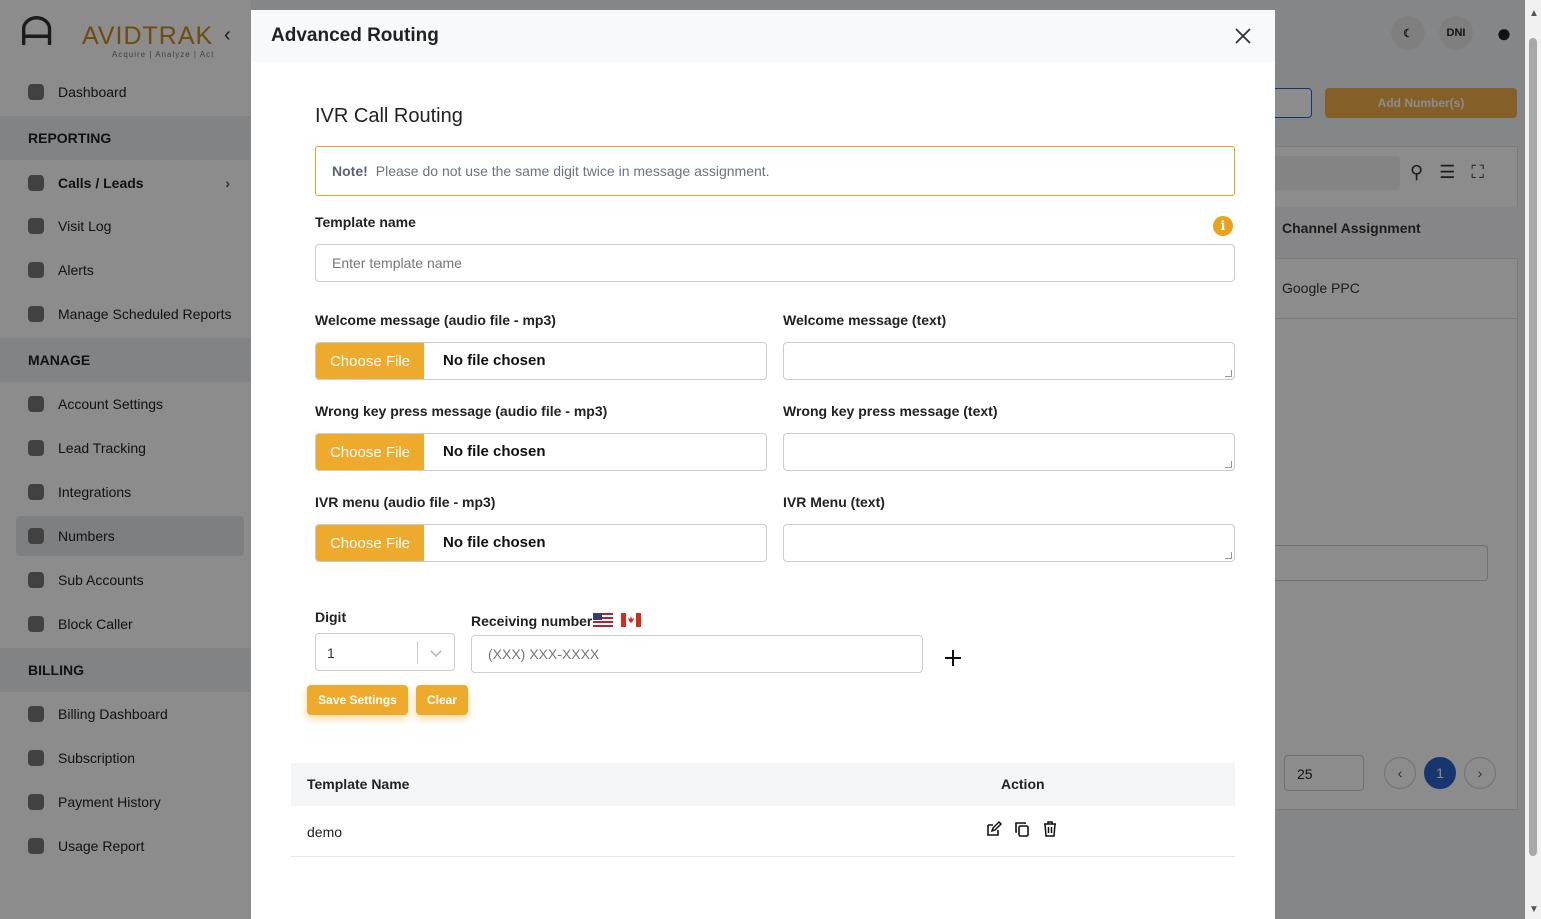 The width and height of the screenshot is (1541, 919). What do you see at coordinates (365, 222) in the screenshot?
I see `template-name-label: Template name` at bounding box center [365, 222].